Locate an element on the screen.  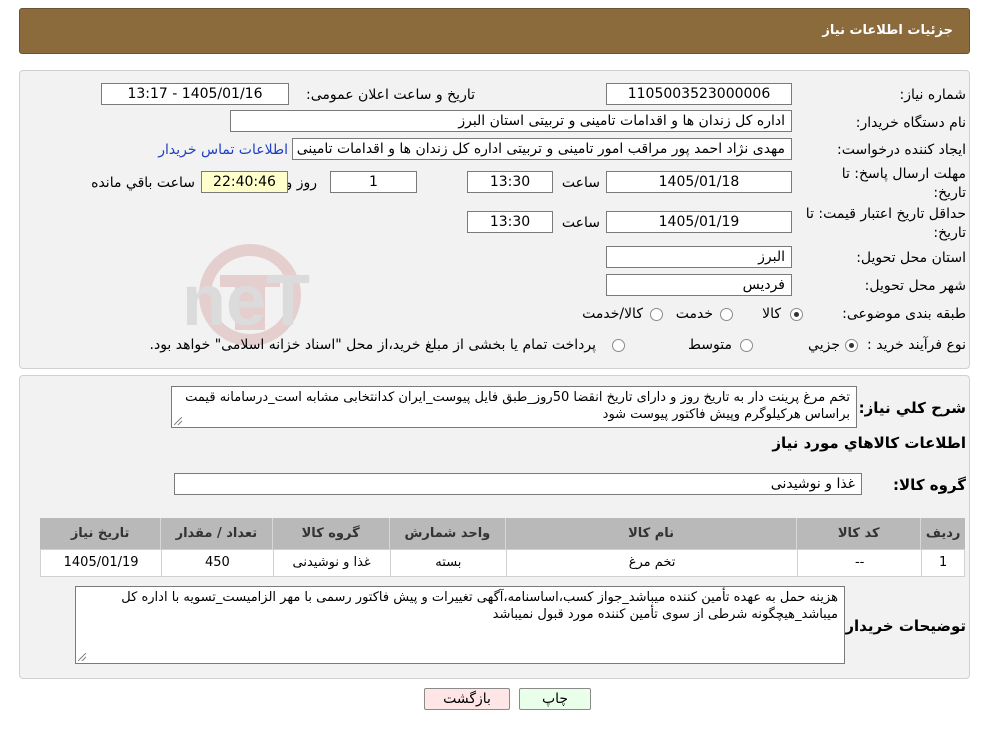
remaining-time-field: 22:40:46 is located at coordinates (244, 182).